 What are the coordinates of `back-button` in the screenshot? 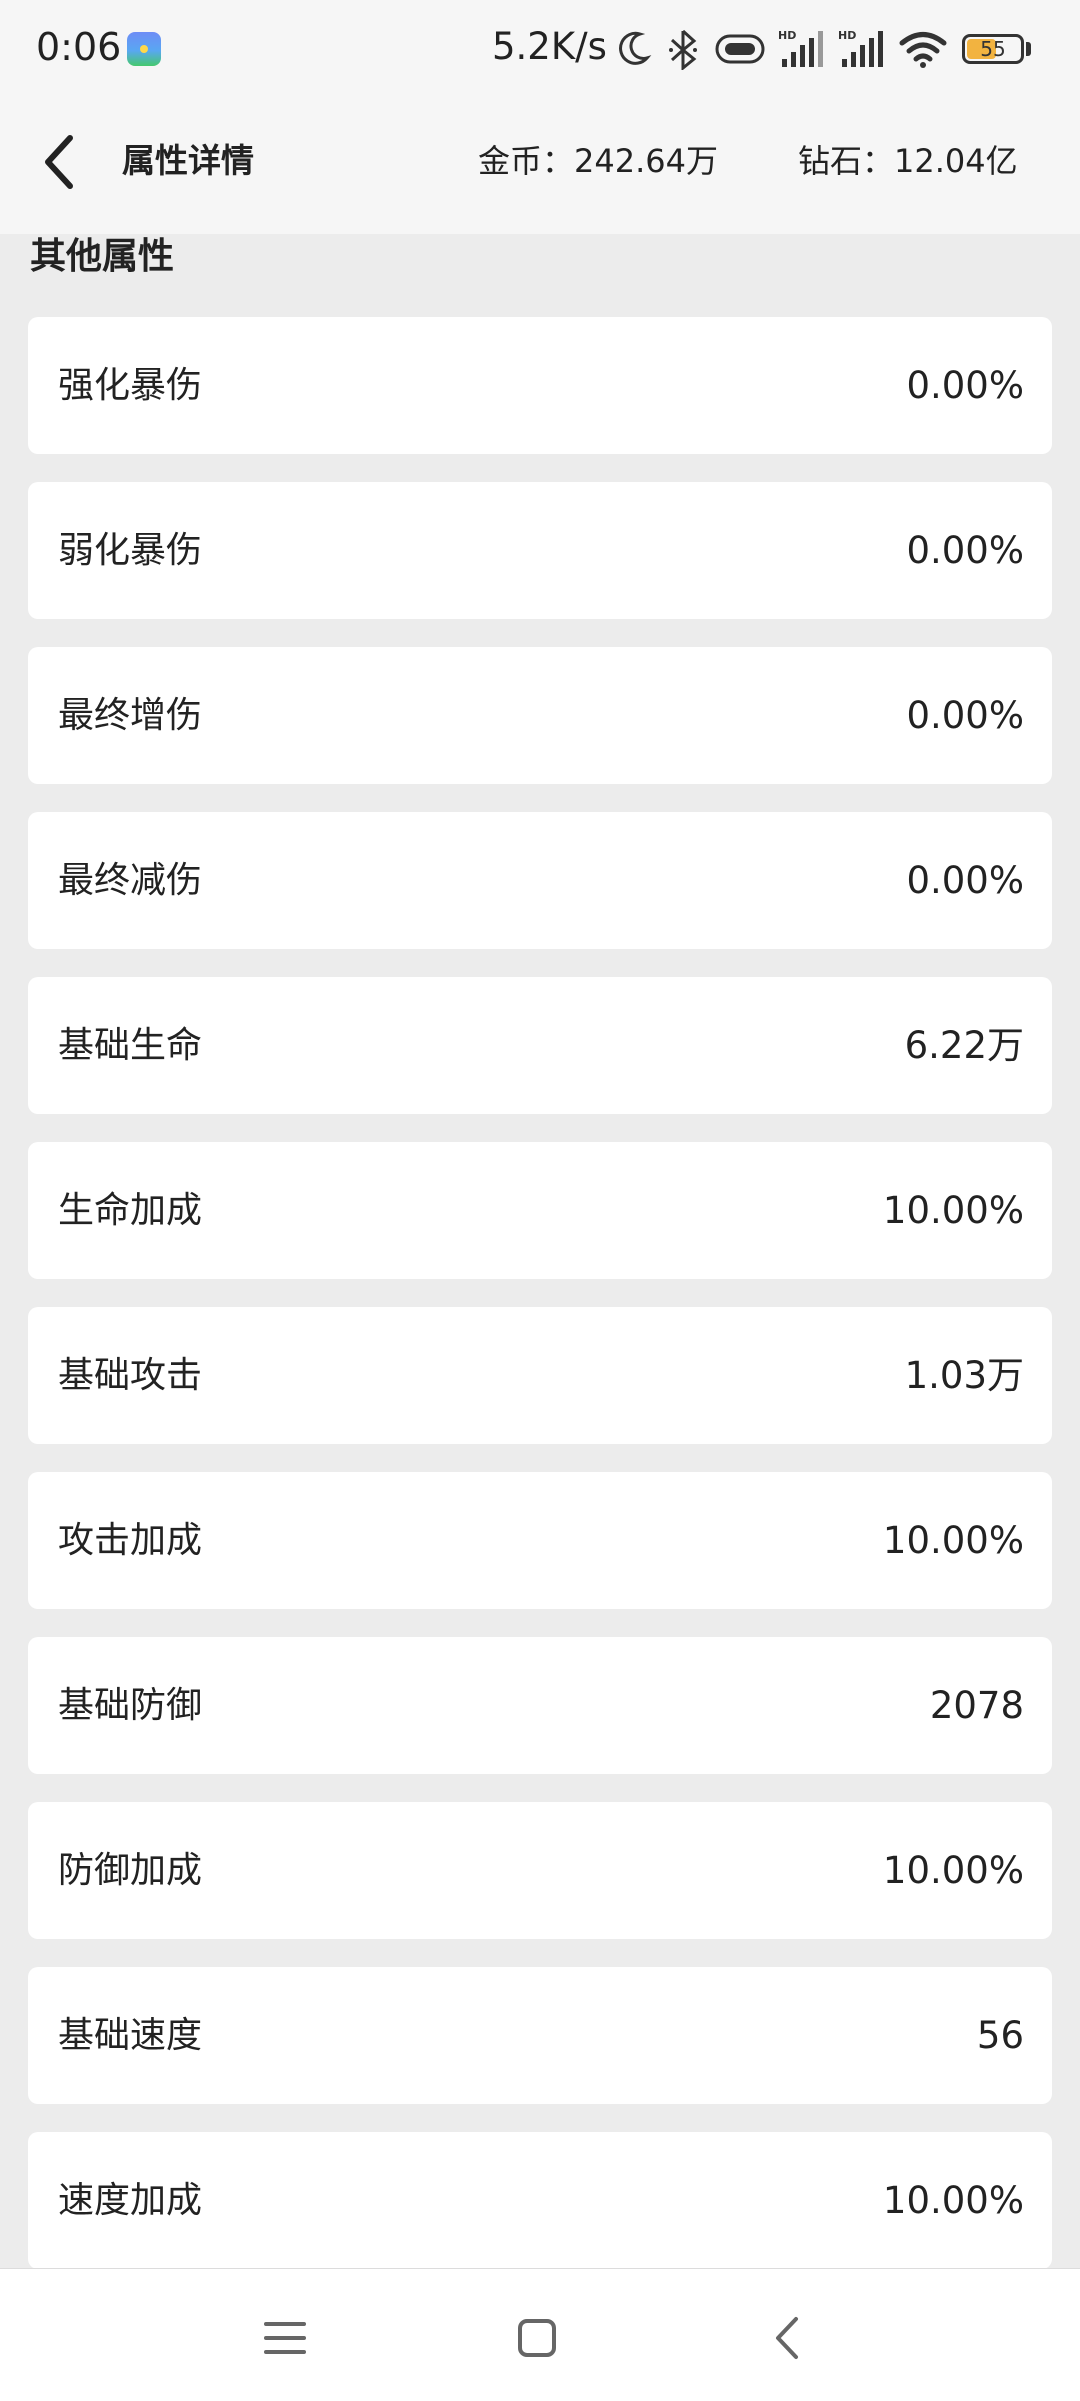 It's located at (62, 162).